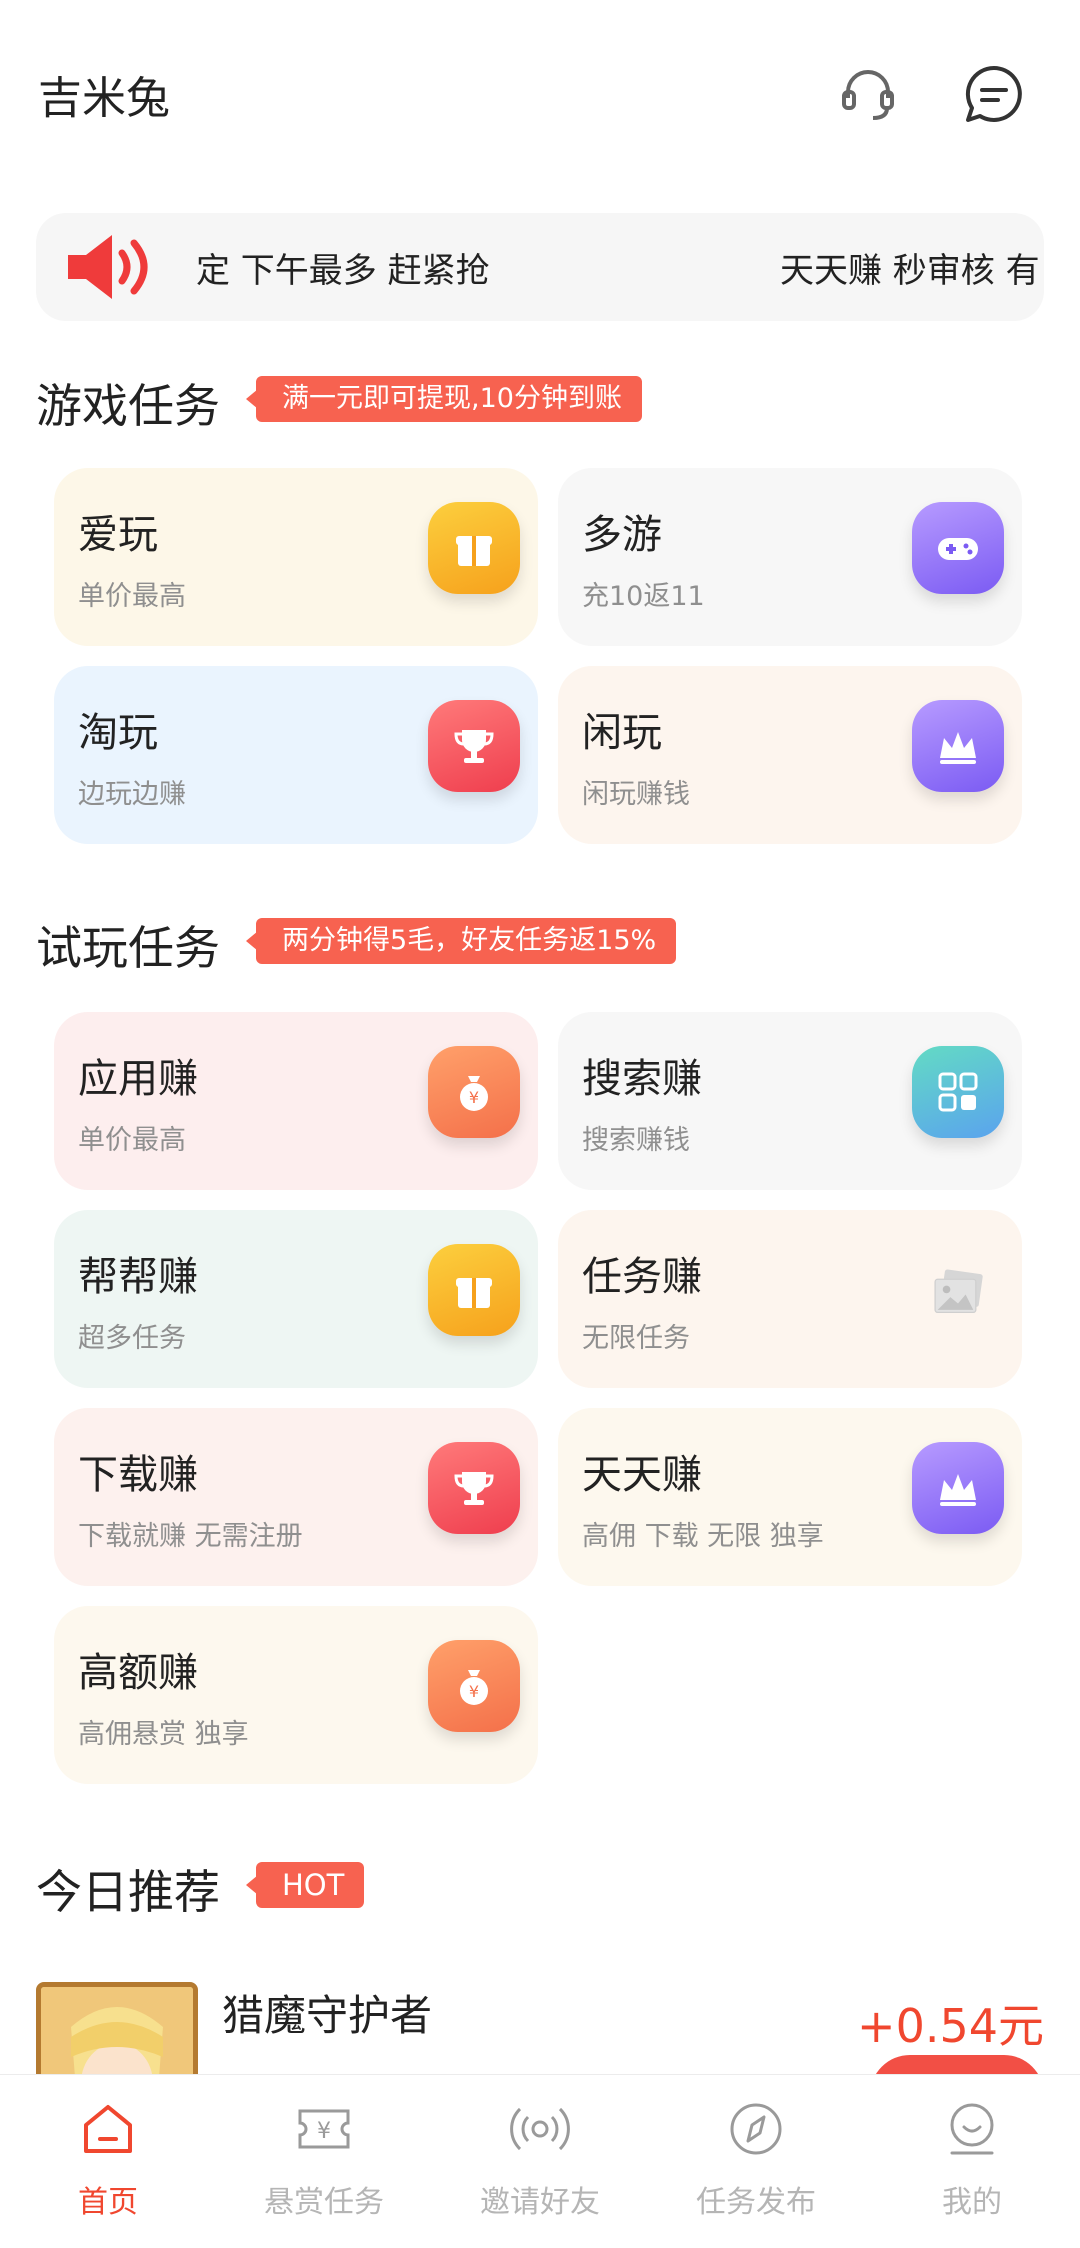  Describe the element at coordinates (163, 1734) in the screenshot. I see `card-subtitle: 高佣悬赏 独享` at that location.